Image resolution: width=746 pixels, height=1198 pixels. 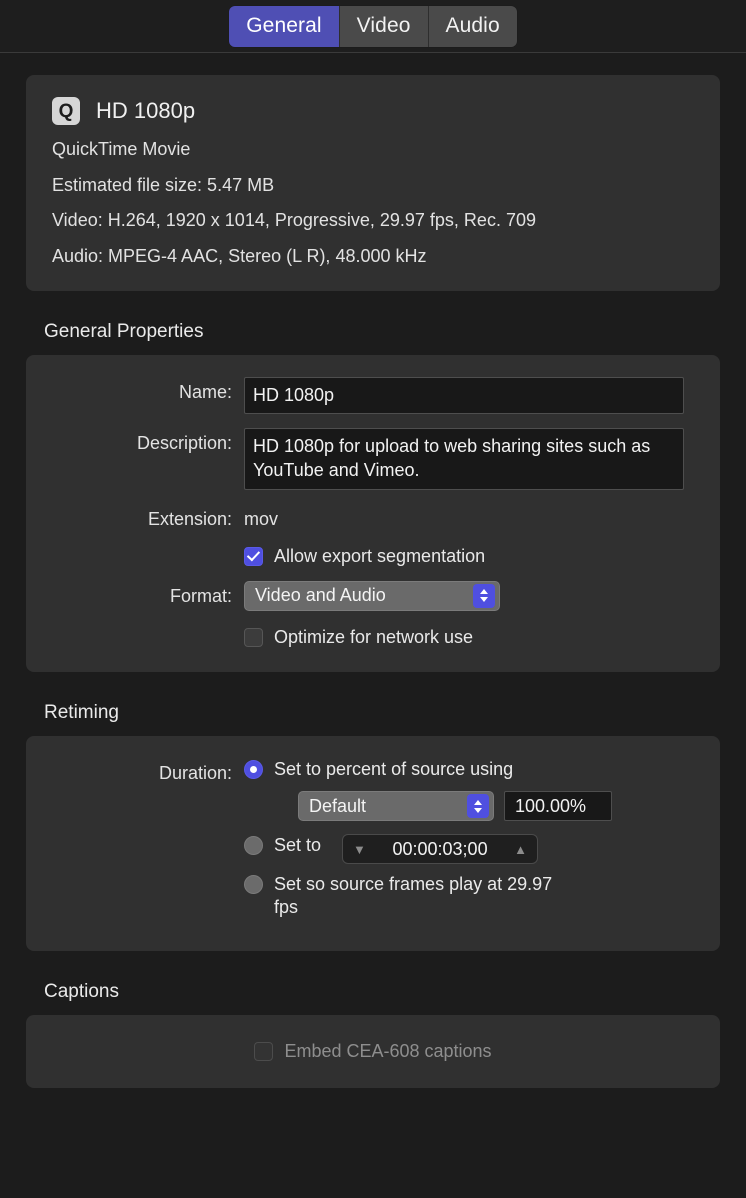 What do you see at coordinates (189, 518) in the screenshot?
I see `extension-label: Extension:` at bounding box center [189, 518].